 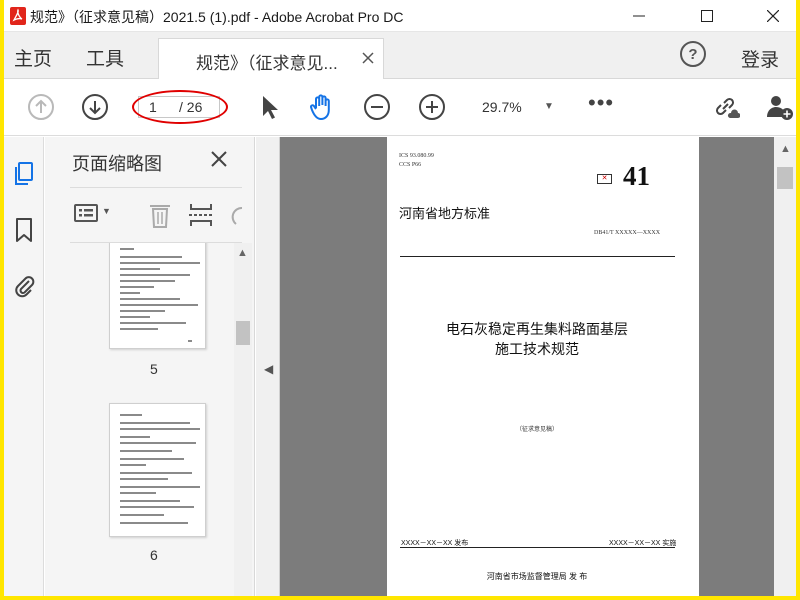 What do you see at coordinates (33, 57) in the screenshot?
I see `tab-home: 主页` at bounding box center [33, 57].